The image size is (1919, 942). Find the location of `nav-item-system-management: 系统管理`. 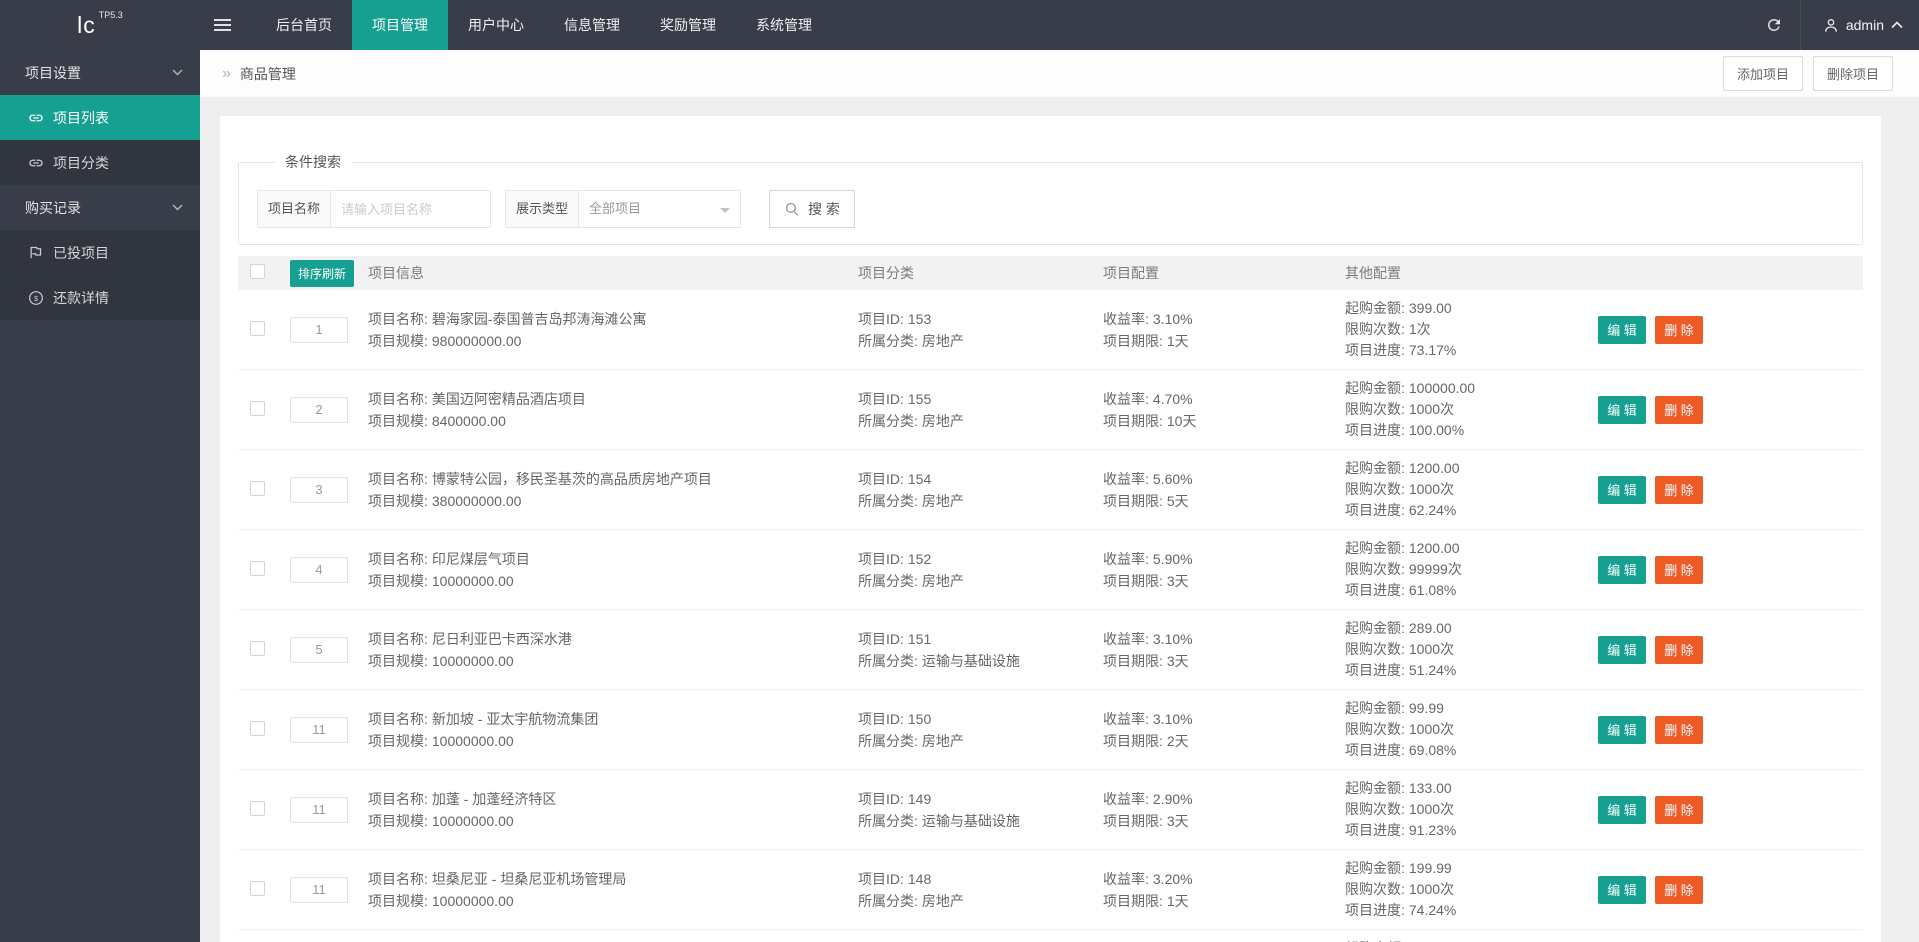

nav-item-system-management: 系统管理 is located at coordinates (784, 25).